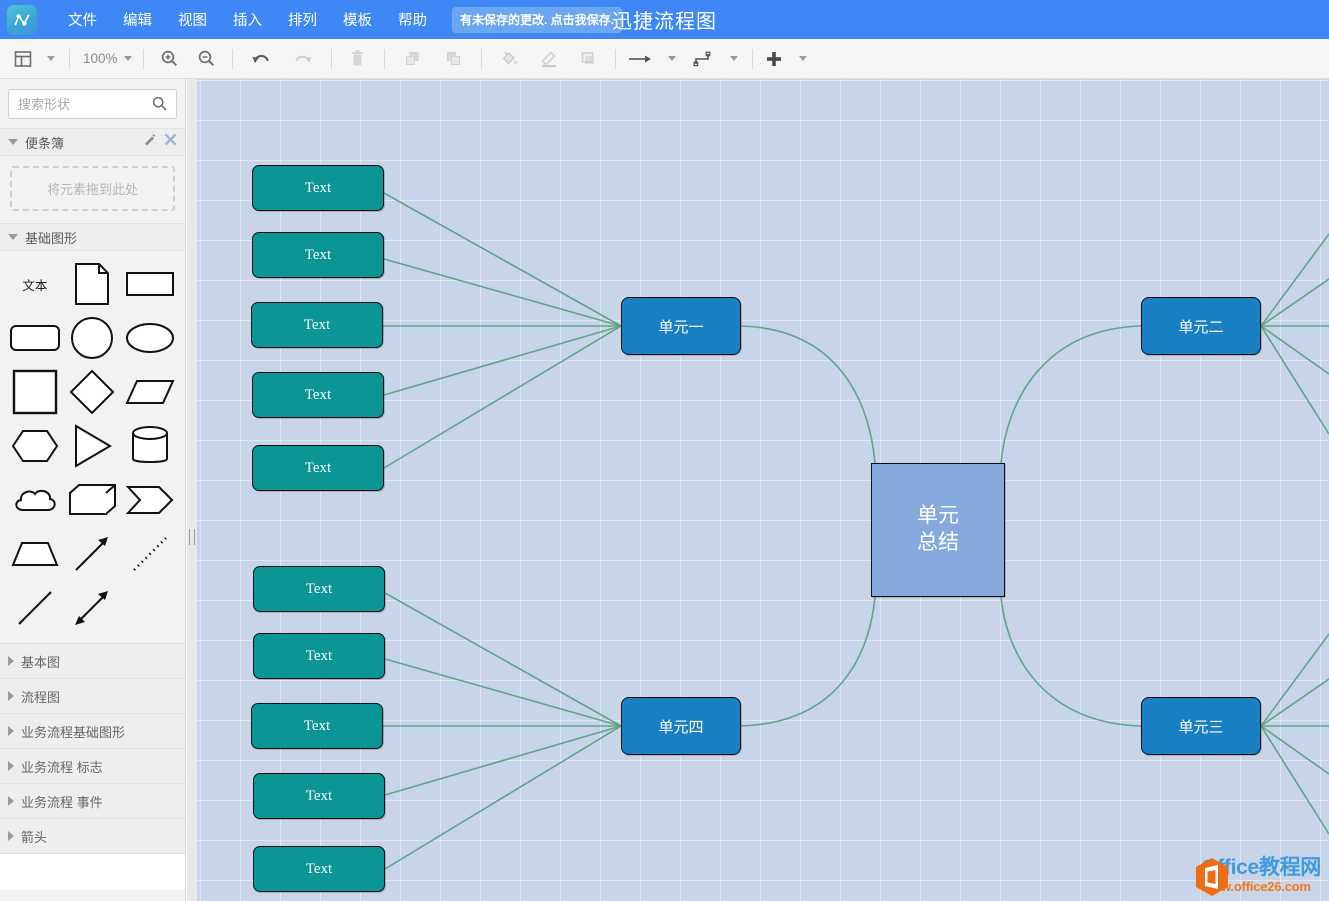  I want to click on layout-panel-icon, so click(23, 59).